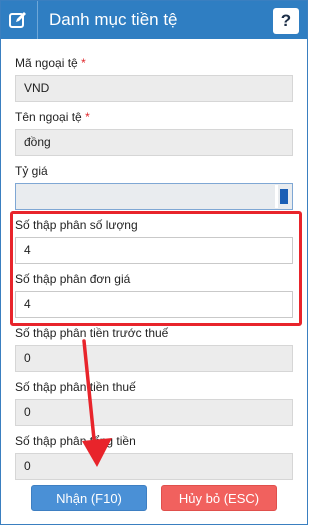  Describe the element at coordinates (276, 196) in the screenshot. I see `spin-handle` at that location.